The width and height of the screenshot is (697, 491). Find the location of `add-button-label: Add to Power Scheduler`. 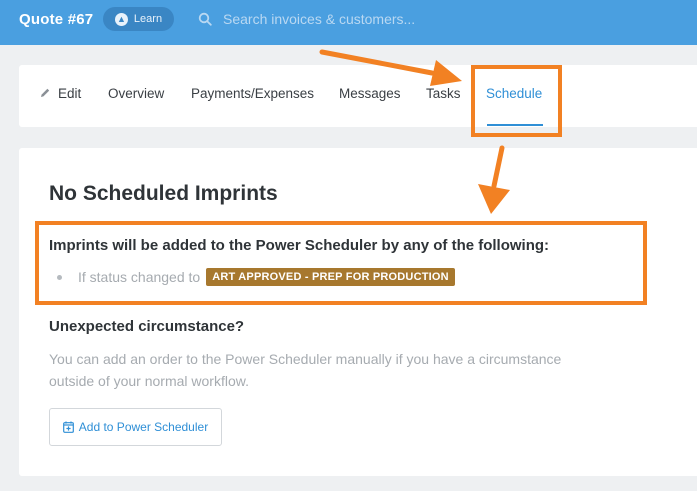

add-button-label: Add to Power Scheduler is located at coordinates (143, 427).